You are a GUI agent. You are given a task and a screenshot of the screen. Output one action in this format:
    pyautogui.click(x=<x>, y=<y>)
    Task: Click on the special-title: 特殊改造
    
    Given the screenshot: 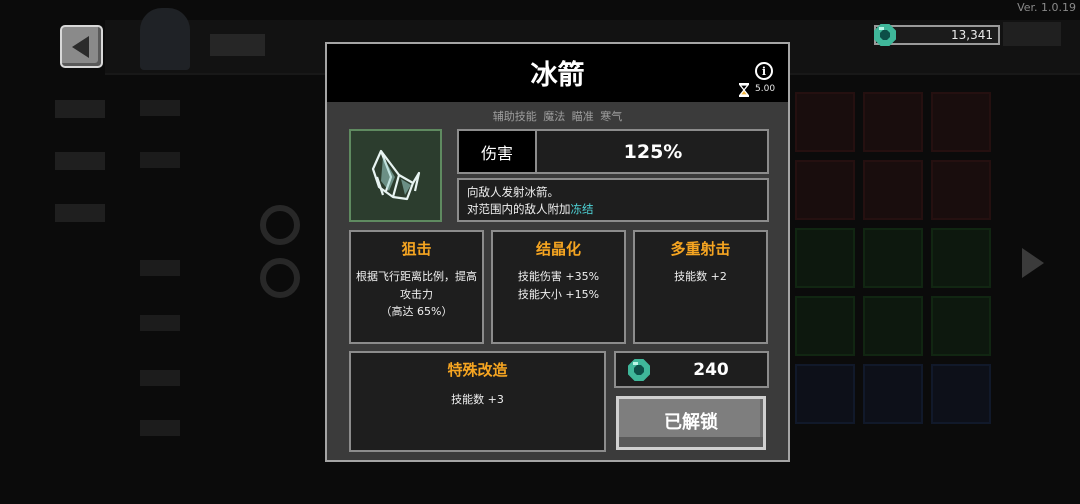 What is the action you would take?
    pyautogui.click(x=477, y=370)
    